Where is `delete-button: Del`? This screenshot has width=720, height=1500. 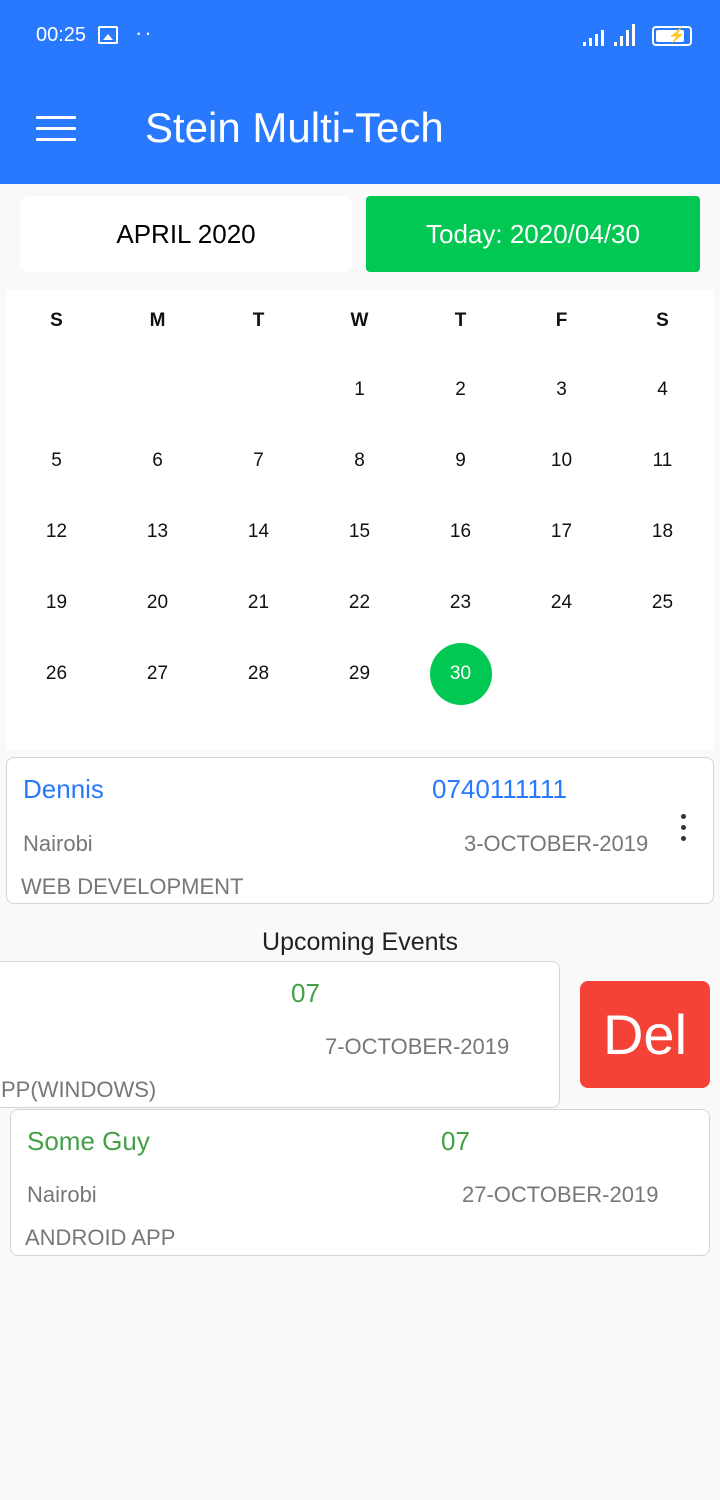
delete-button: Del is located at coordinates (645, 1034).